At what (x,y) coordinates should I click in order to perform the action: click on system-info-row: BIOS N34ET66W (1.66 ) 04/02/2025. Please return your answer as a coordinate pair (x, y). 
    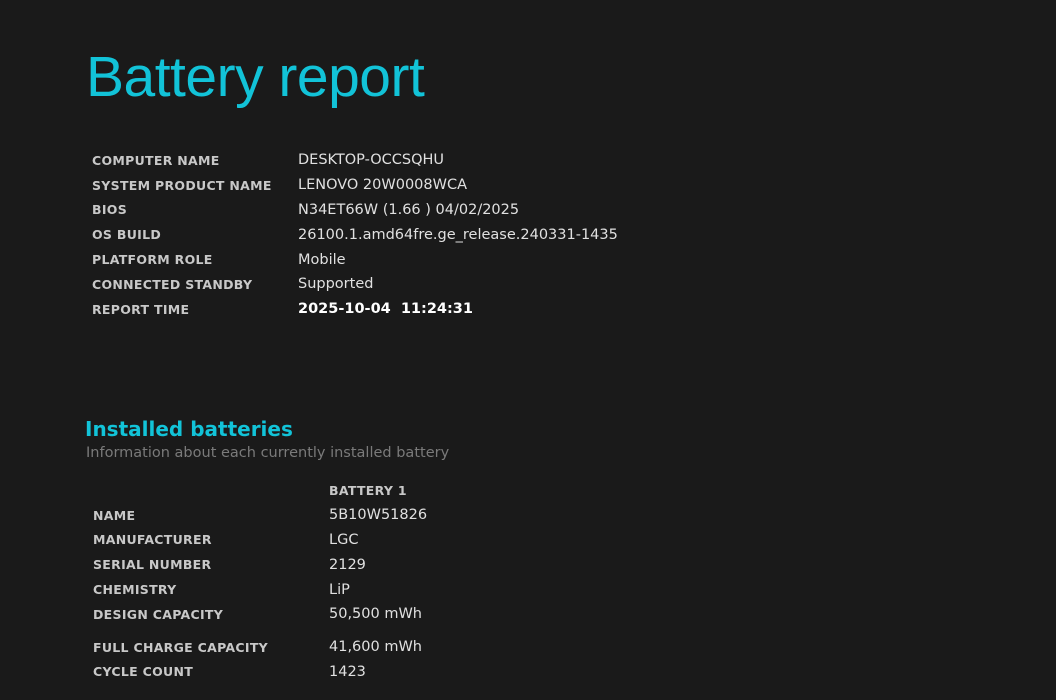
    Looking at the image, I should click on (355, 210).